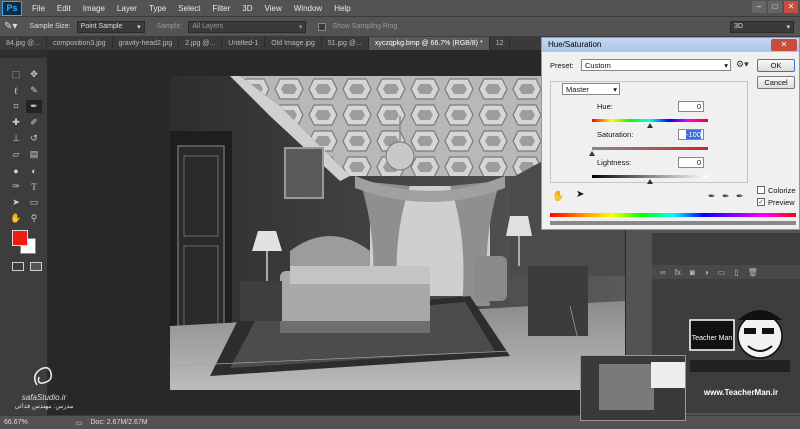 Image resolution: width=800 pixels, height=429 pixels. Describe the element at coordinates (784, 45) in the screenshot. I see `dialog-close-button: ✕` at that location.